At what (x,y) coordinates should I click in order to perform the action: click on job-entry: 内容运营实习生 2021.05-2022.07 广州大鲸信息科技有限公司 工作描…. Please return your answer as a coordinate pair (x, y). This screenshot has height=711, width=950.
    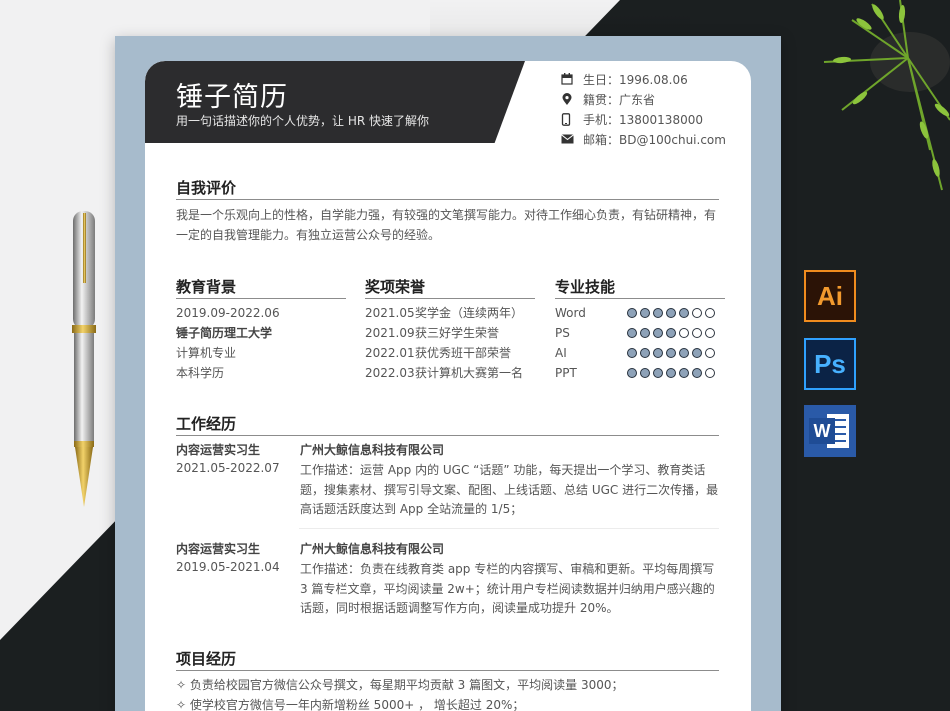
    Looking at the image, I should click on (448, 481).